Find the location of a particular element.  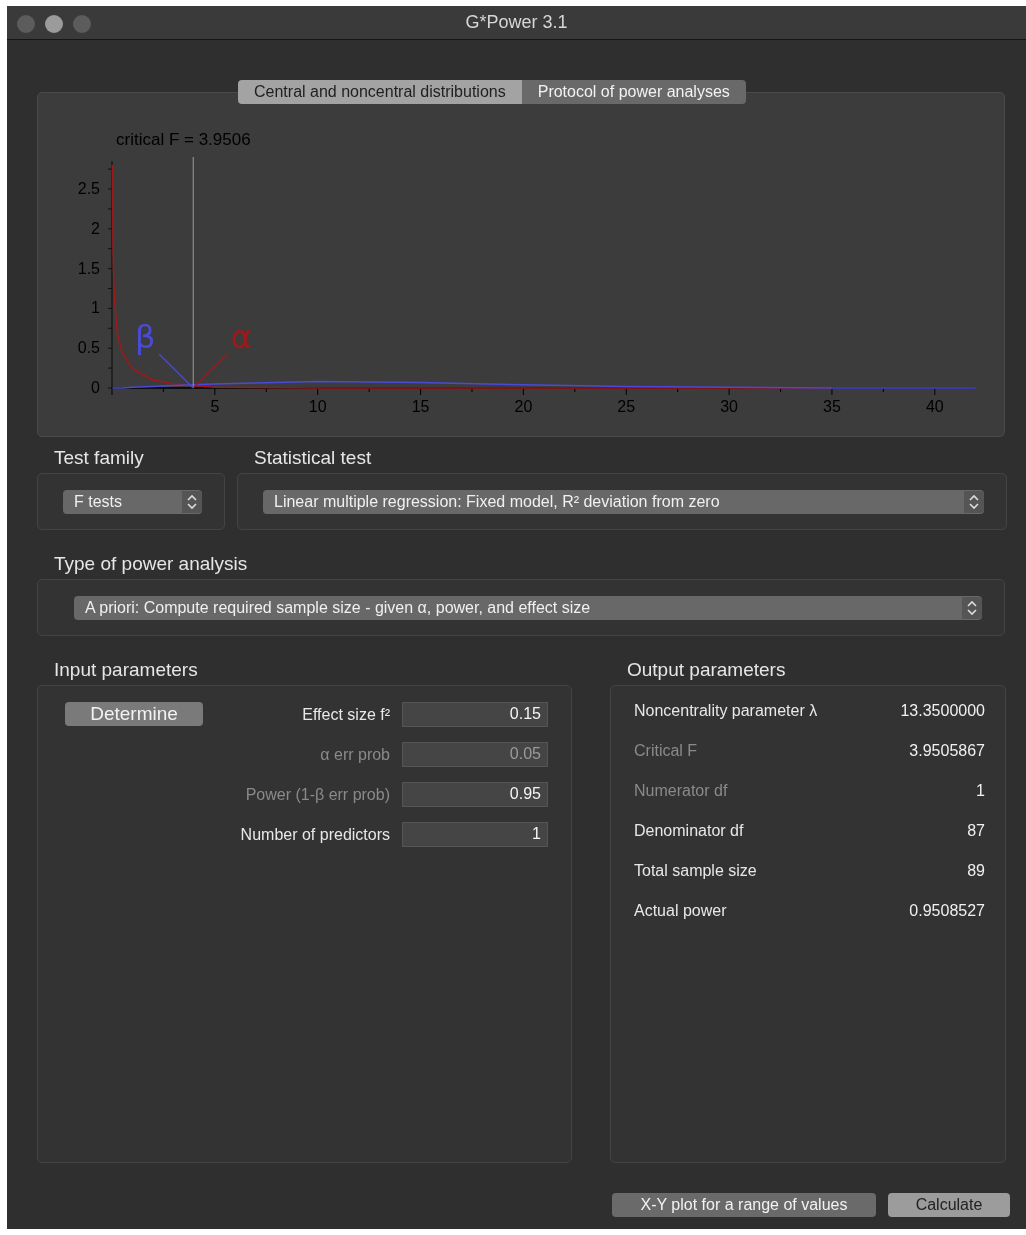

window-title: G*Power 3.1 is located at coordinates (516, 22).